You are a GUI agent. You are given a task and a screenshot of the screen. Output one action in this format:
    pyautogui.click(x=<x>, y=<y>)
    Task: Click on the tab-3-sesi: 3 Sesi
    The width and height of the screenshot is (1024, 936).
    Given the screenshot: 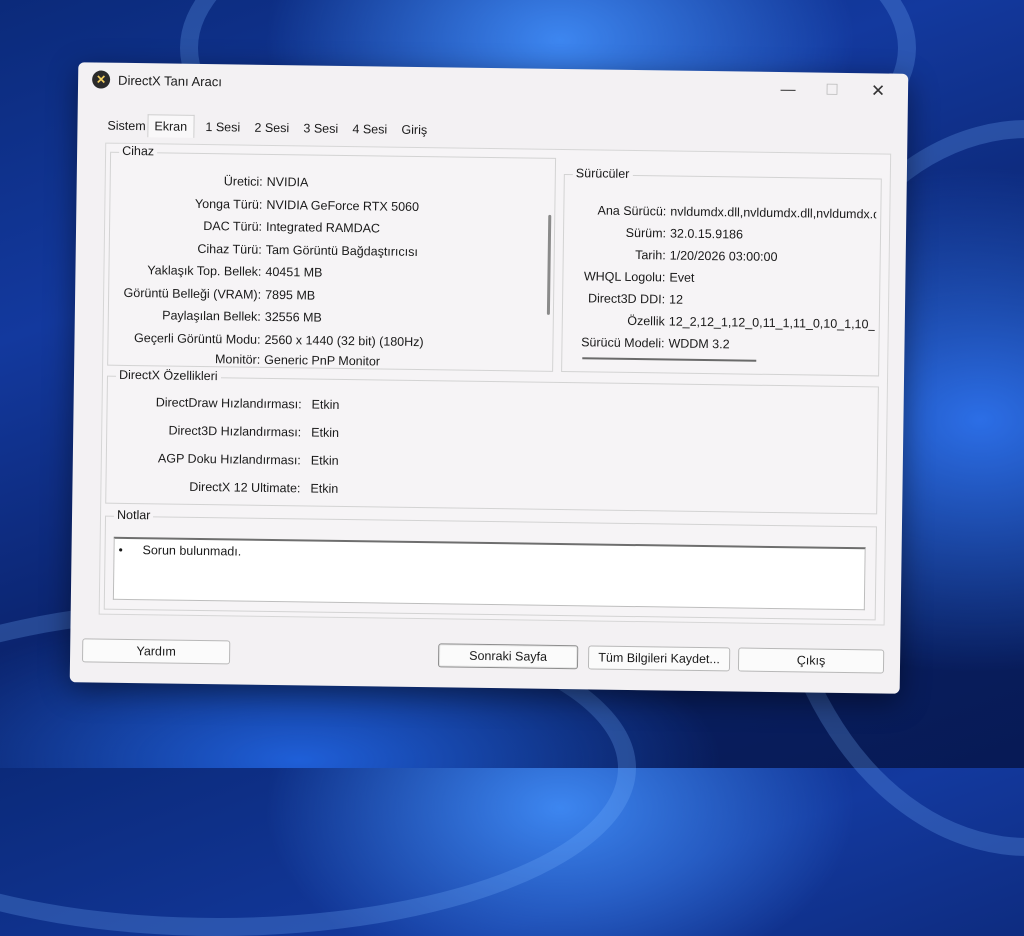 What is the action you would take?
    pyautogui.click(x=320, y=128)
    